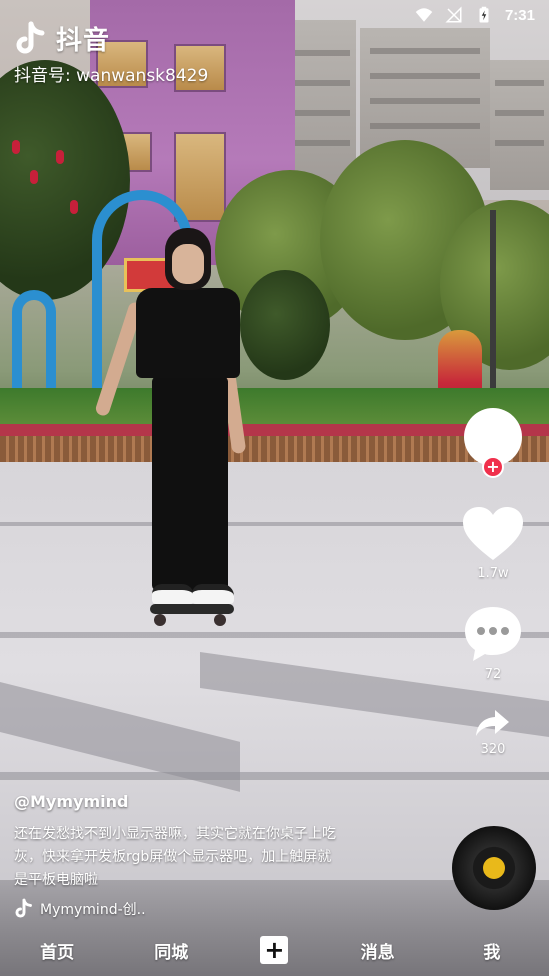 This screenshot has height=976, width=549. Describe the element at coordinates (493, 674) in the screenshot. I see `comment-count: 72` at that location.